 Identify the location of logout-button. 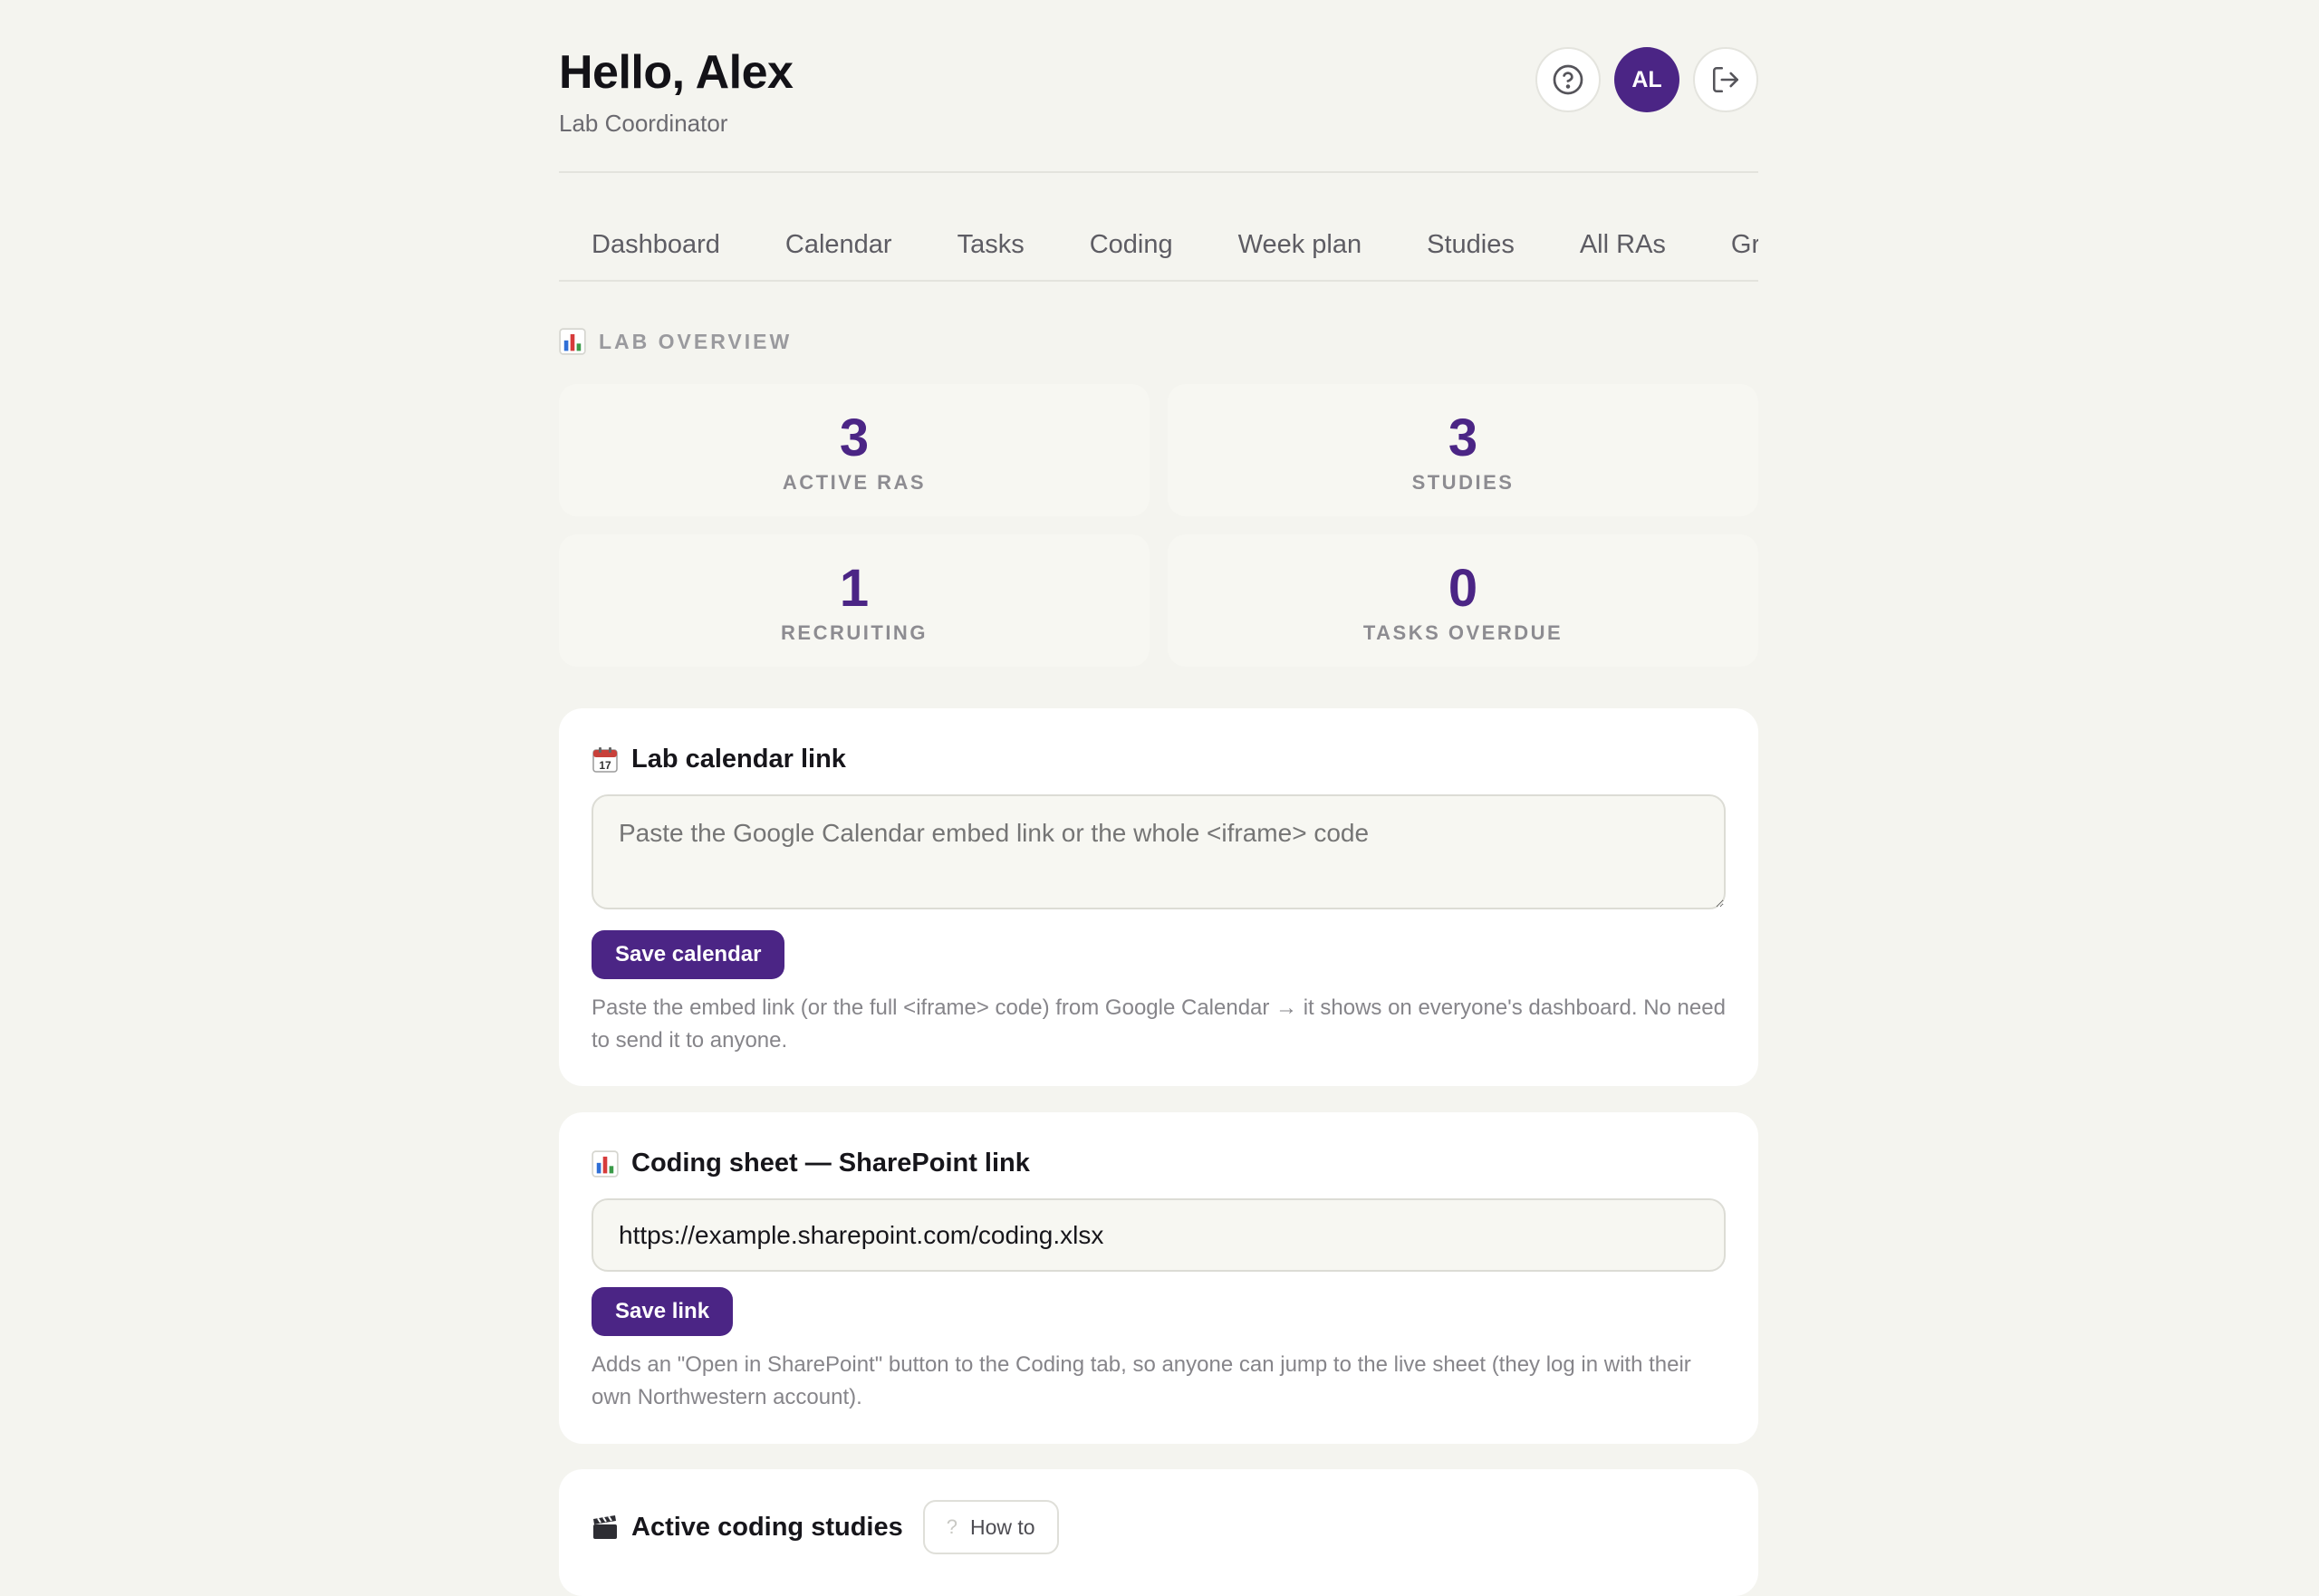
(1725, 79).